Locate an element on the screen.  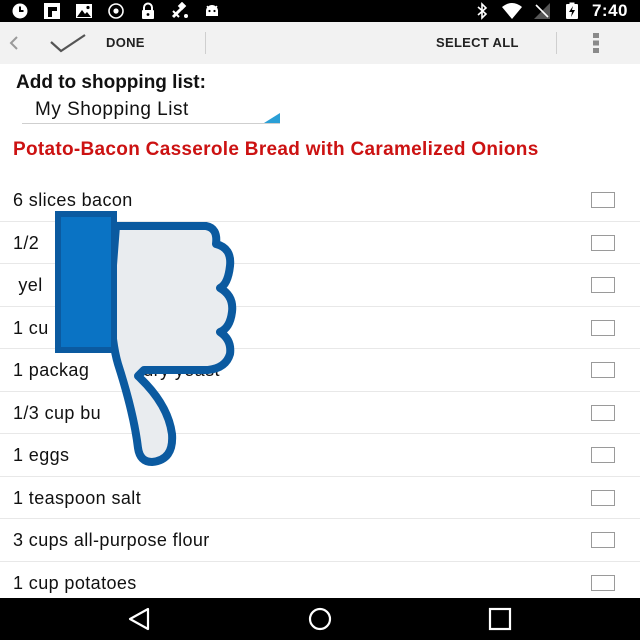
shopping-list-value: My Shopping List is located at coordinates (112, 109).